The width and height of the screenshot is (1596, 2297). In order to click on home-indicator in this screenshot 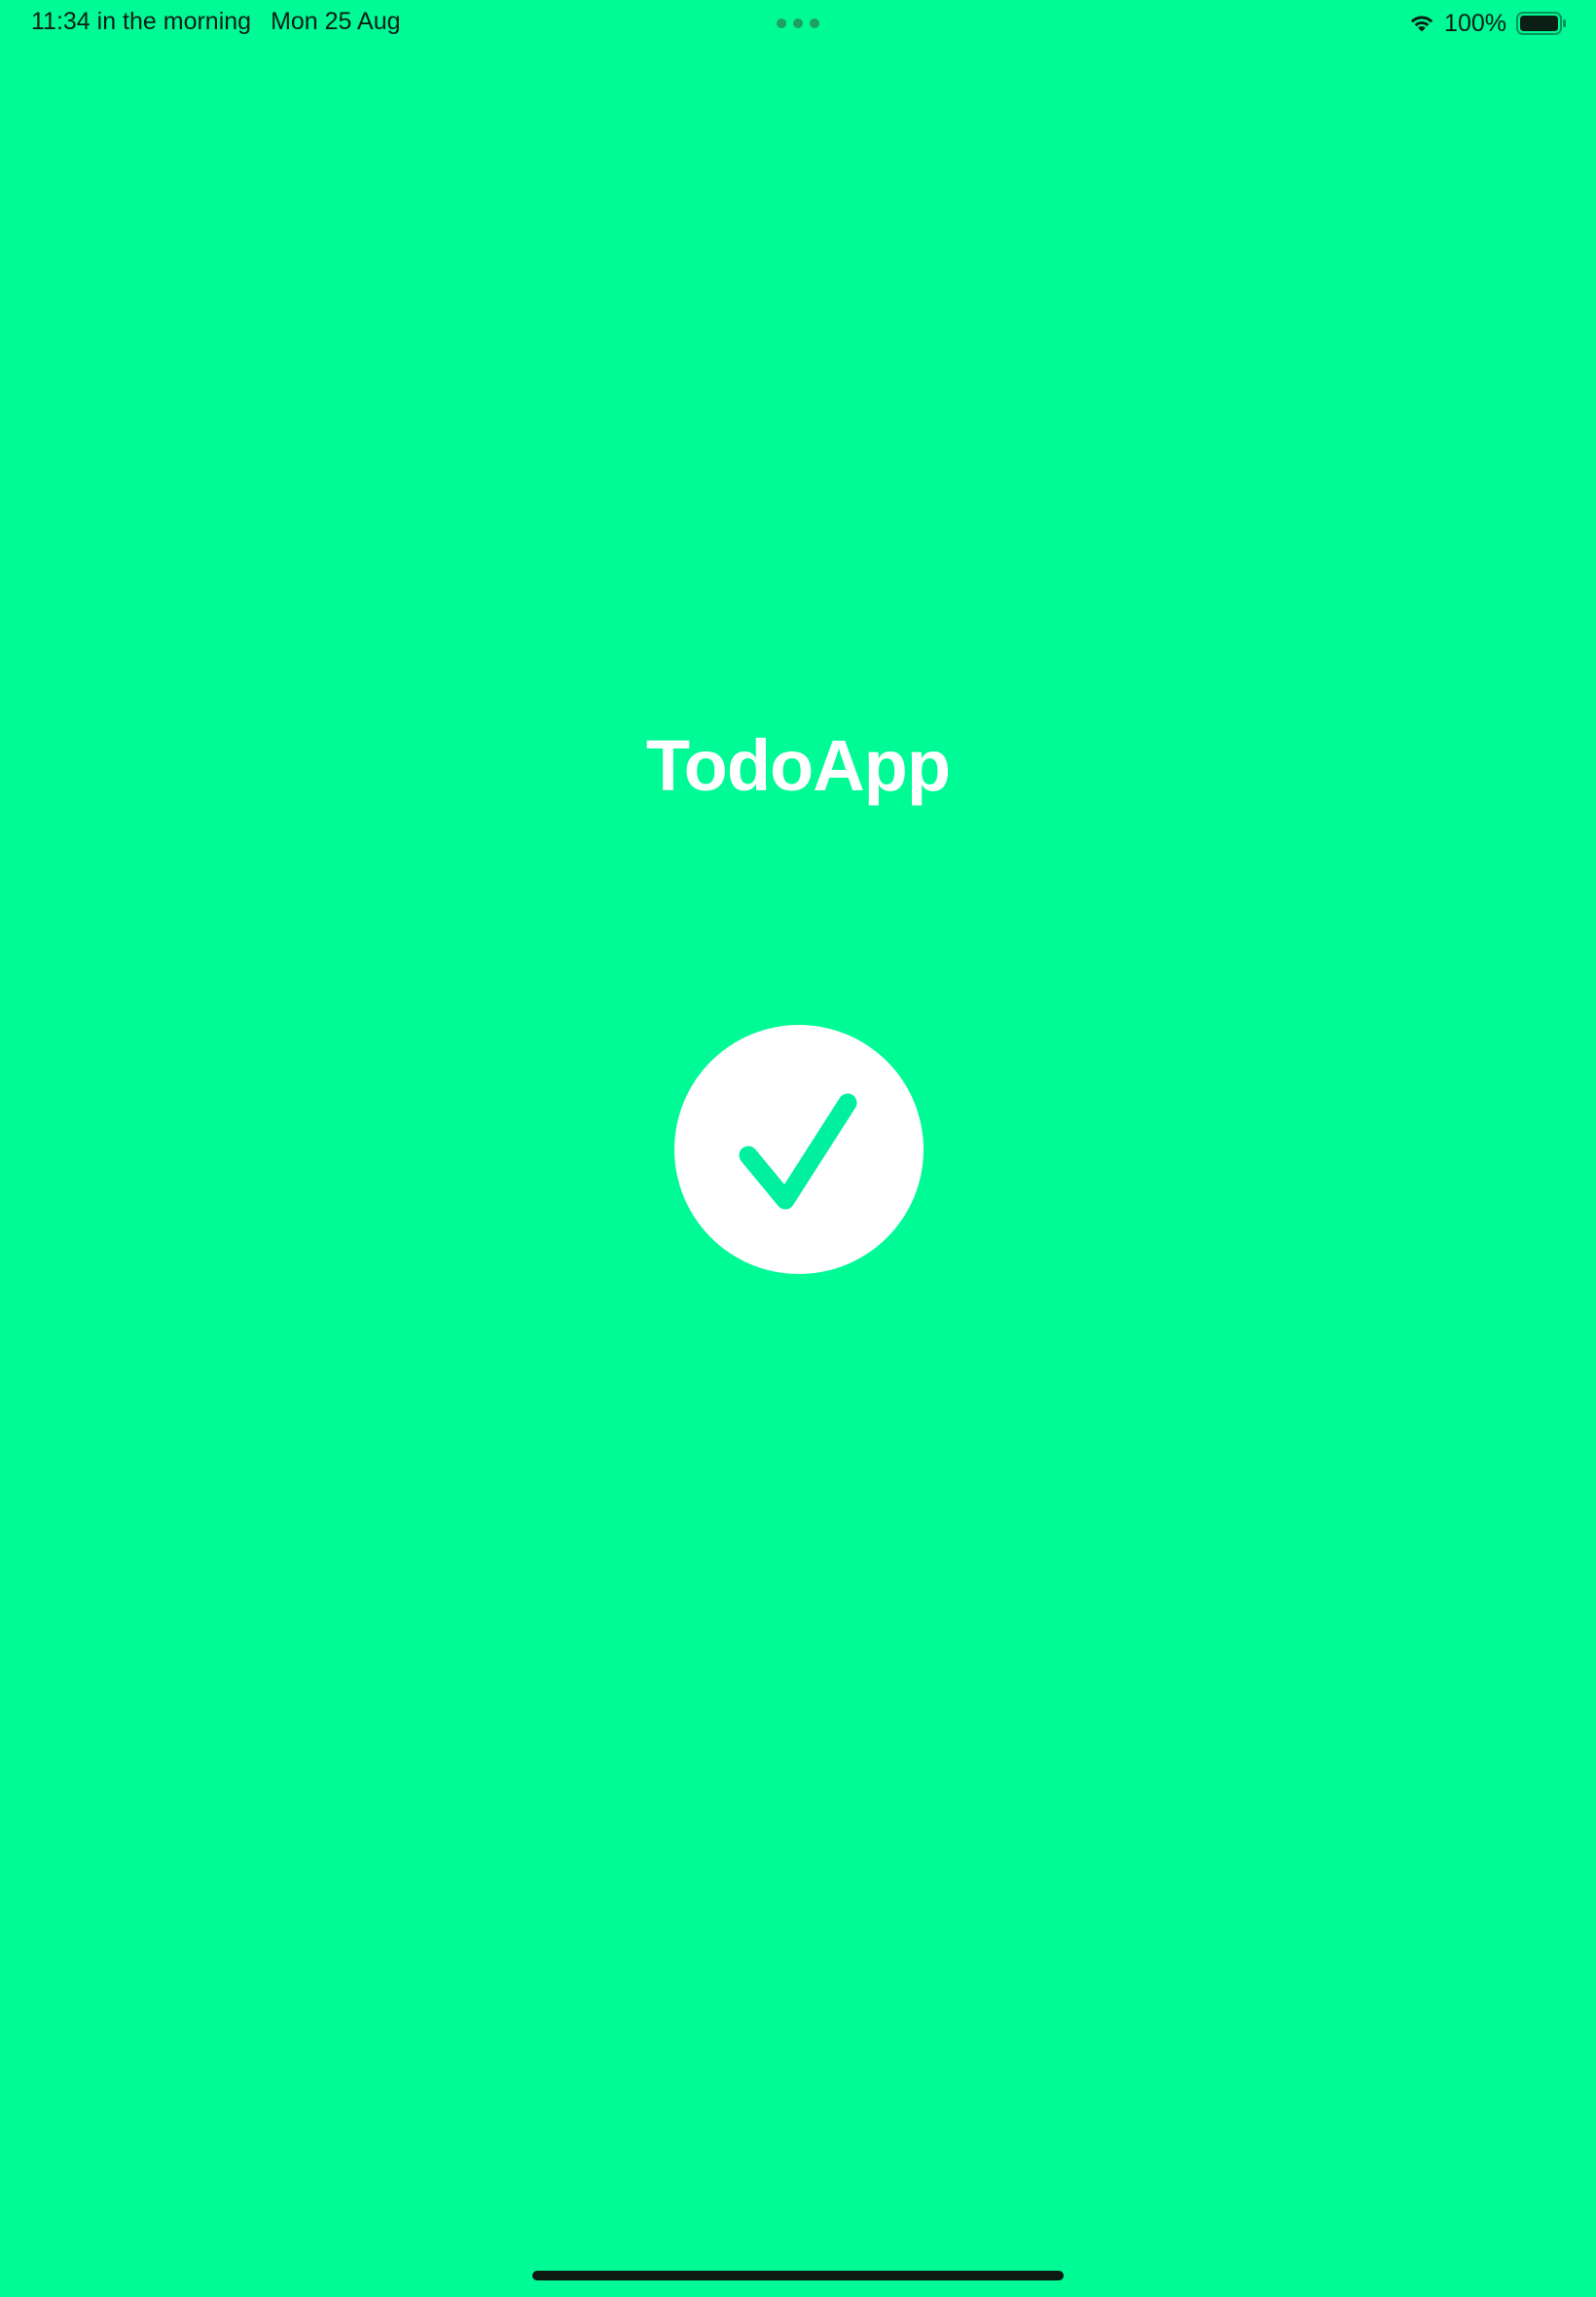, I will do `click(798, 2275)`.